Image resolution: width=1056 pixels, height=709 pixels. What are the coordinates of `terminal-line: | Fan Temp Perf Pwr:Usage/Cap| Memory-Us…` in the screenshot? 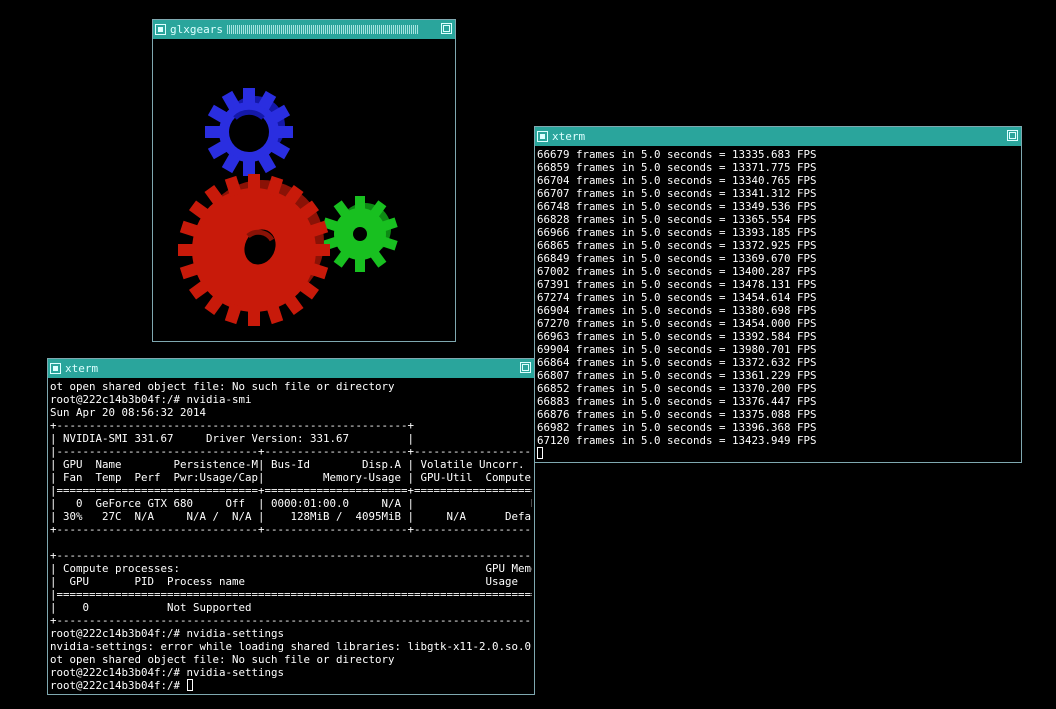 It's located at (291, 477).